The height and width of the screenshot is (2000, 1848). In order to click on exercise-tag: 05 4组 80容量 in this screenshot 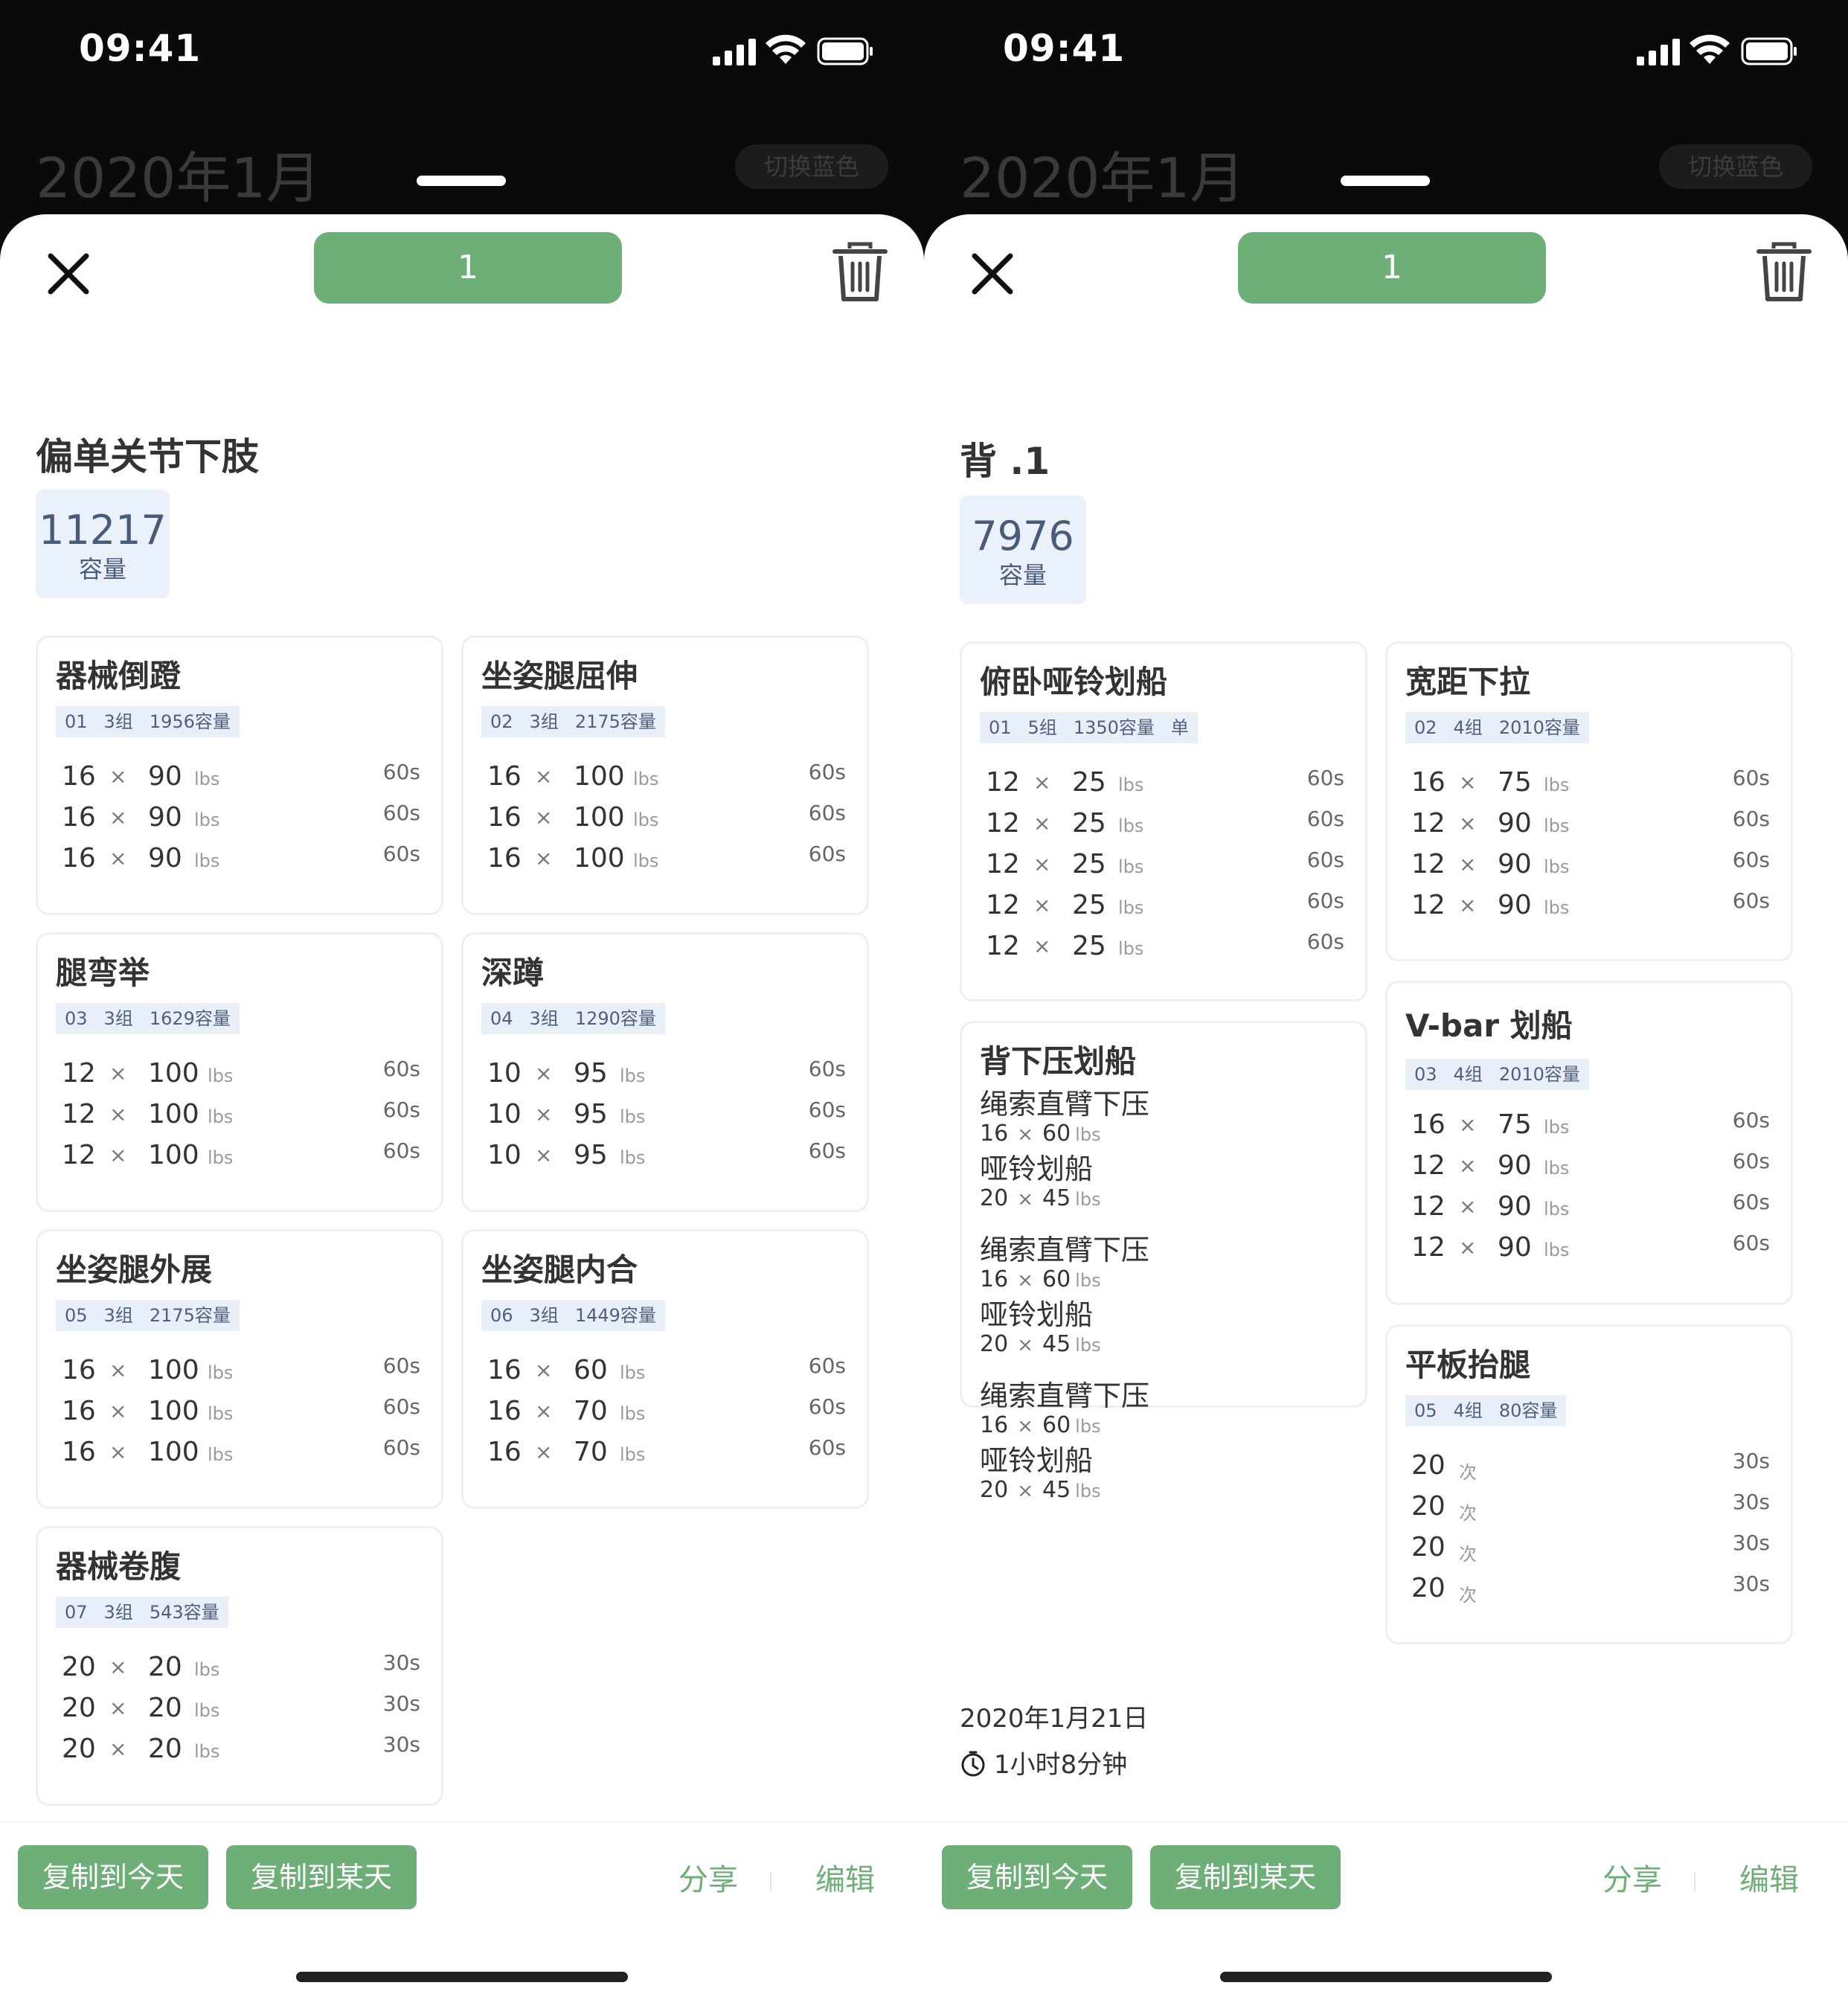, I will do `click(1486, 1411)`.